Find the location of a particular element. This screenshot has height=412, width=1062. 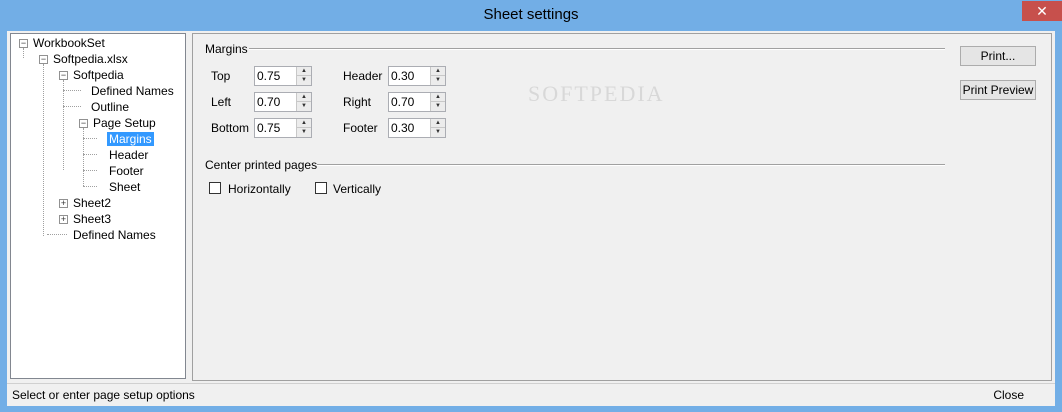

tree-item-softpedia-sheet: Softpedia is located at coordinates (98, 75).